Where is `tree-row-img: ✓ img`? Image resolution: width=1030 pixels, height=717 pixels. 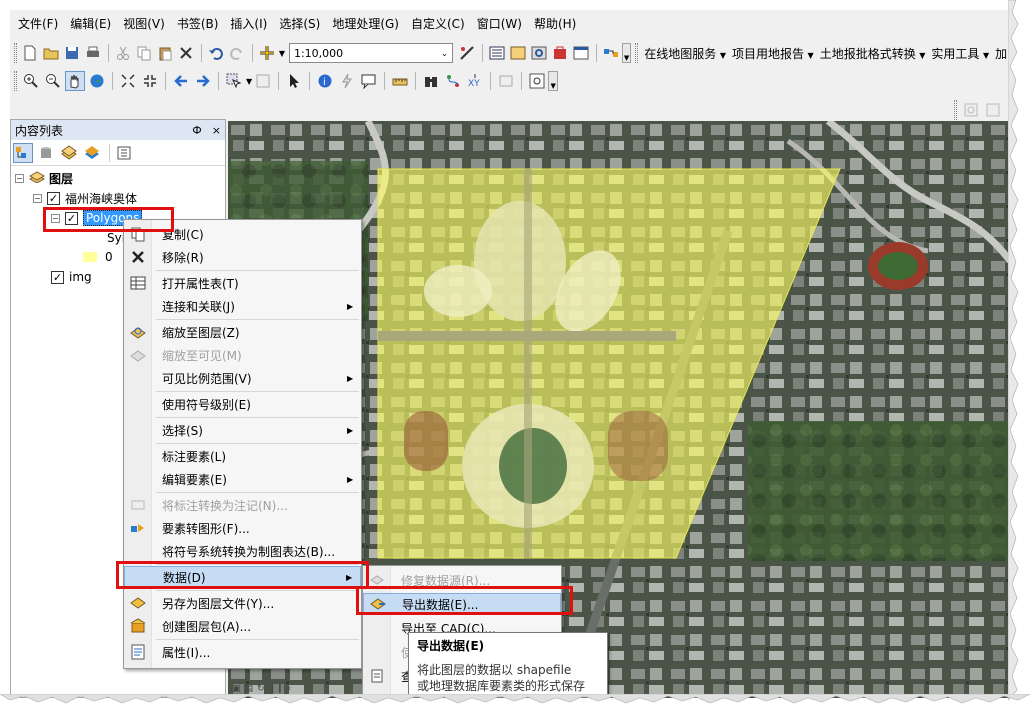
tree-row-img: ✓ img is located at coordinates (71, 277).